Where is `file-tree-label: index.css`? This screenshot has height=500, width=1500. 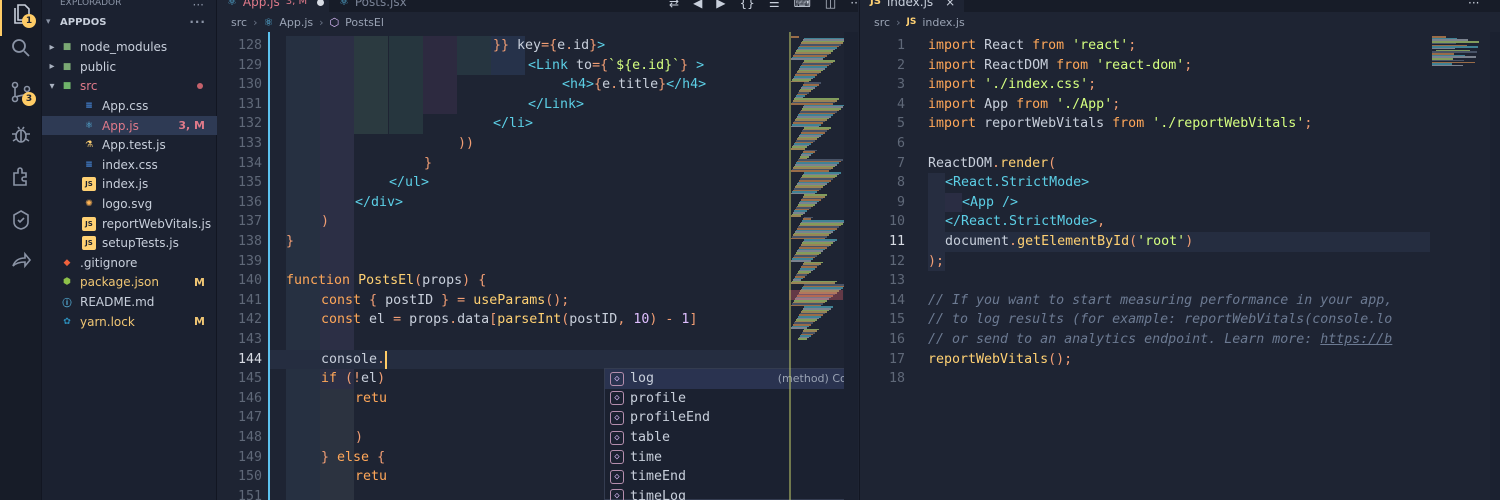
file-tree-label: index.css is located at coordinates (130, 164).